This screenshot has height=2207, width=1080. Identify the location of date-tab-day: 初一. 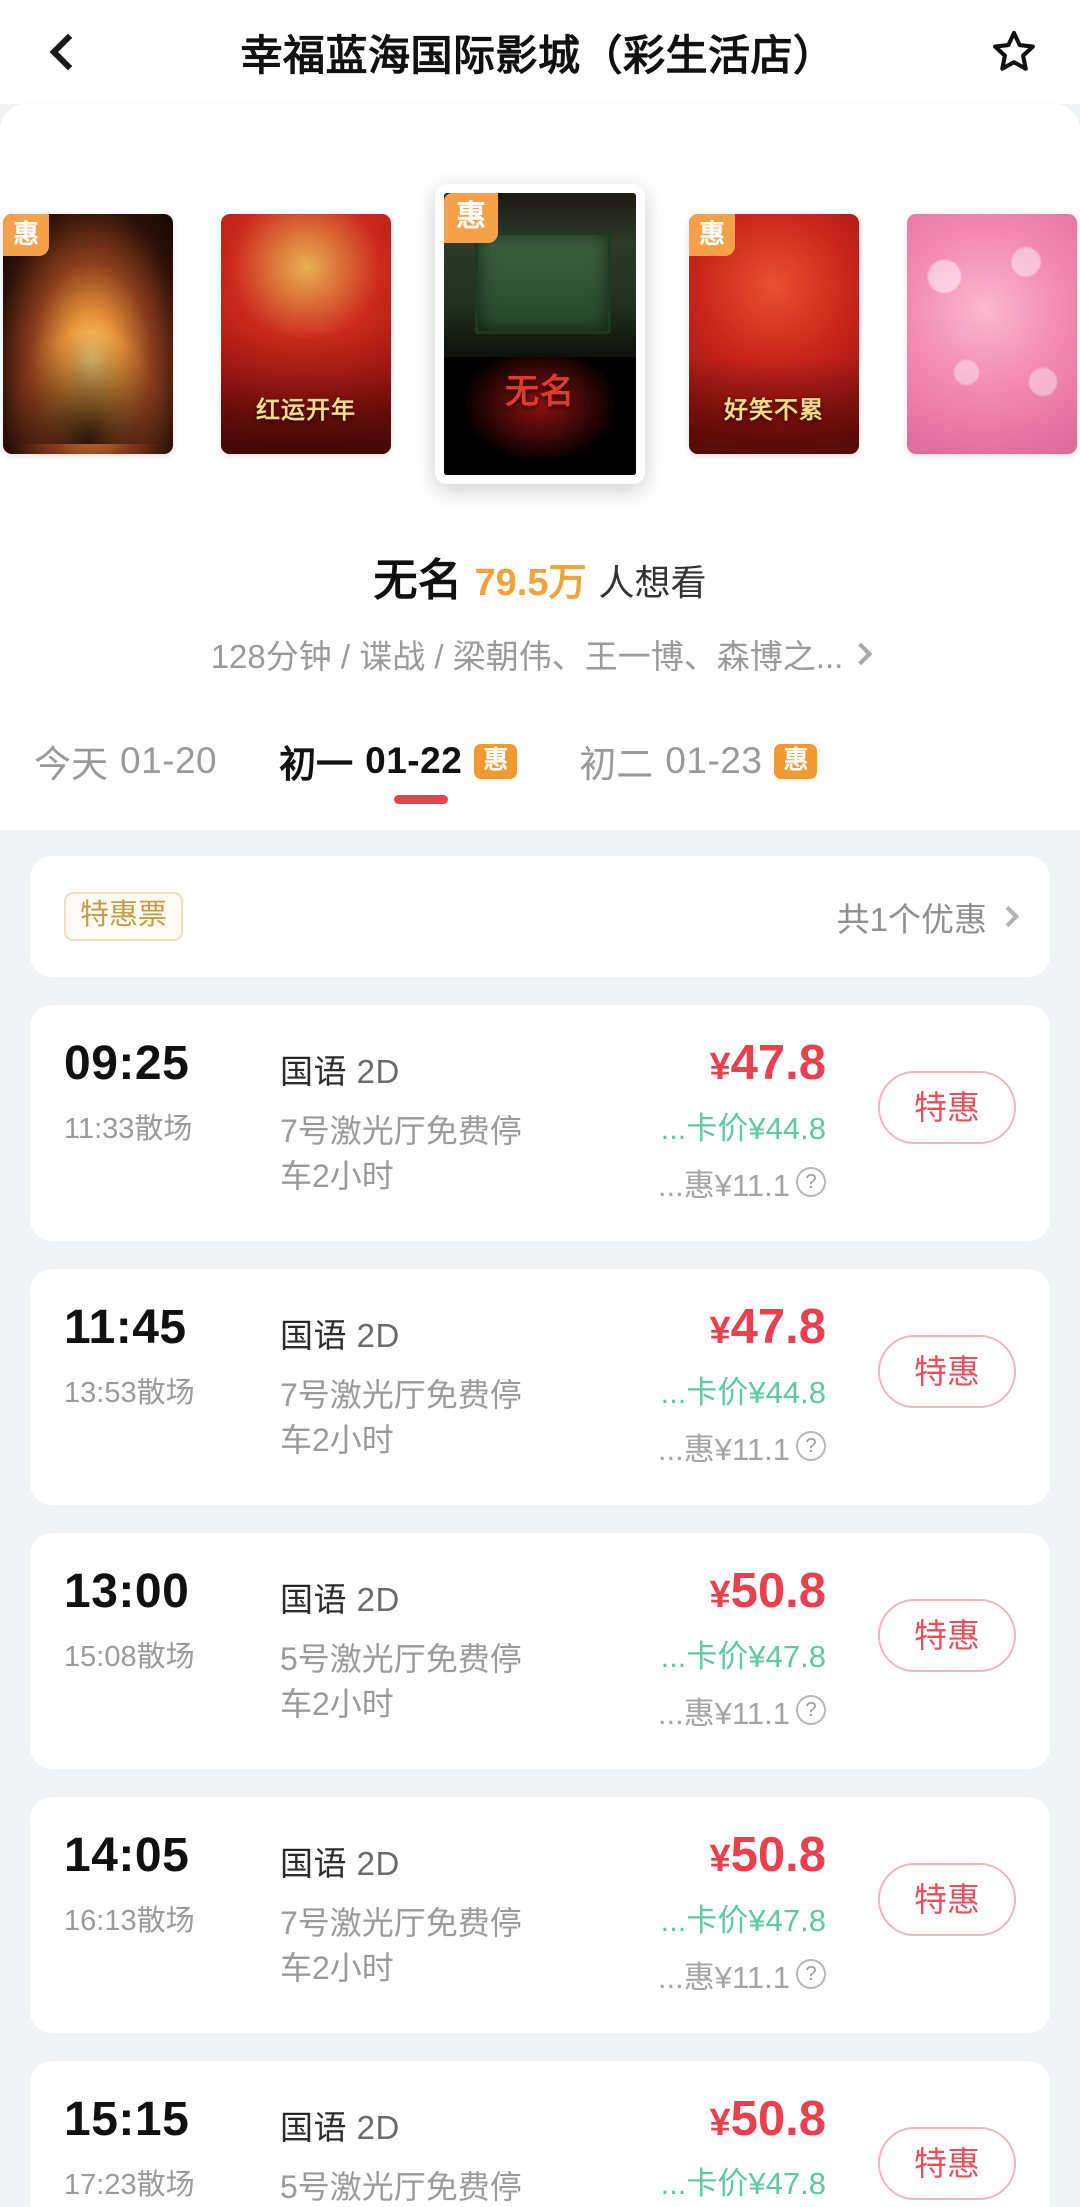
(316, 764).